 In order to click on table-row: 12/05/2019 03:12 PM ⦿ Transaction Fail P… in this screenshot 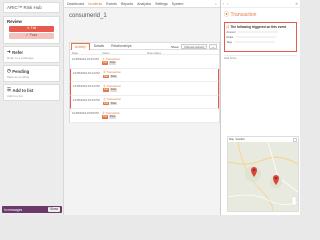, I will do `click(144, 89)`.